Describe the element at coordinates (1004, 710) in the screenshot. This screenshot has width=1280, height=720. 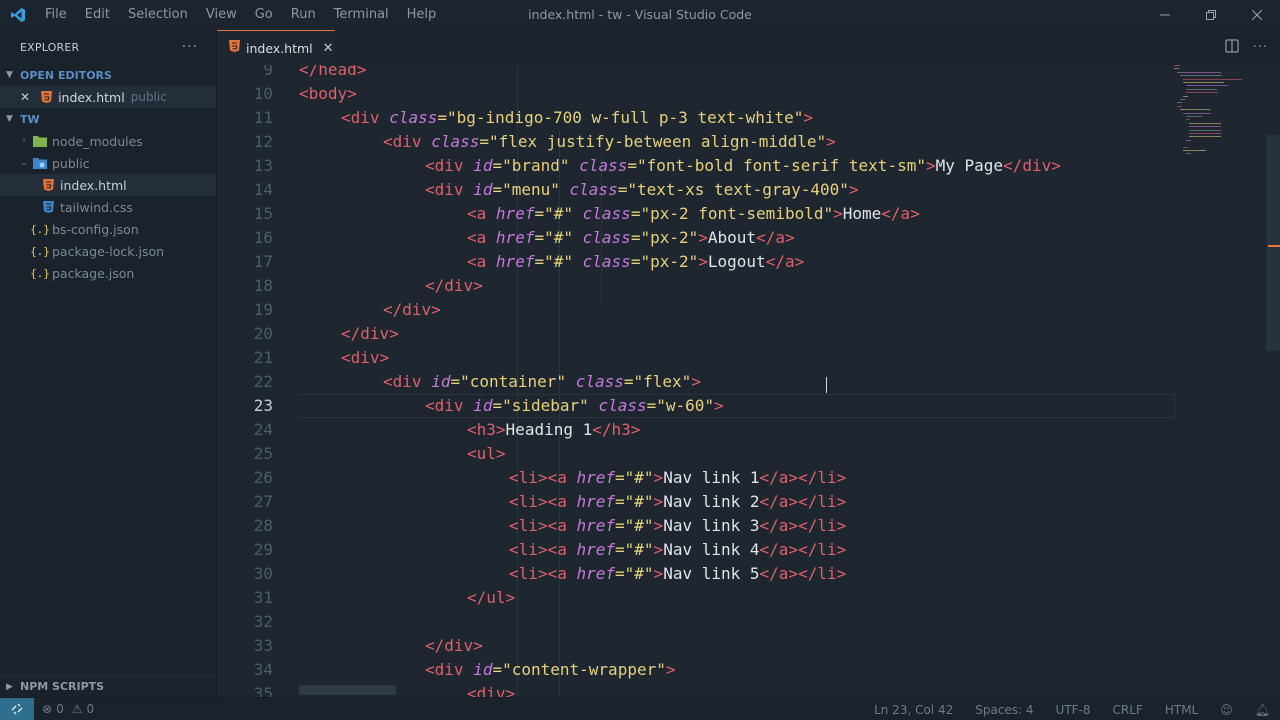
I see `indentation: Spaces: 4` at that location.